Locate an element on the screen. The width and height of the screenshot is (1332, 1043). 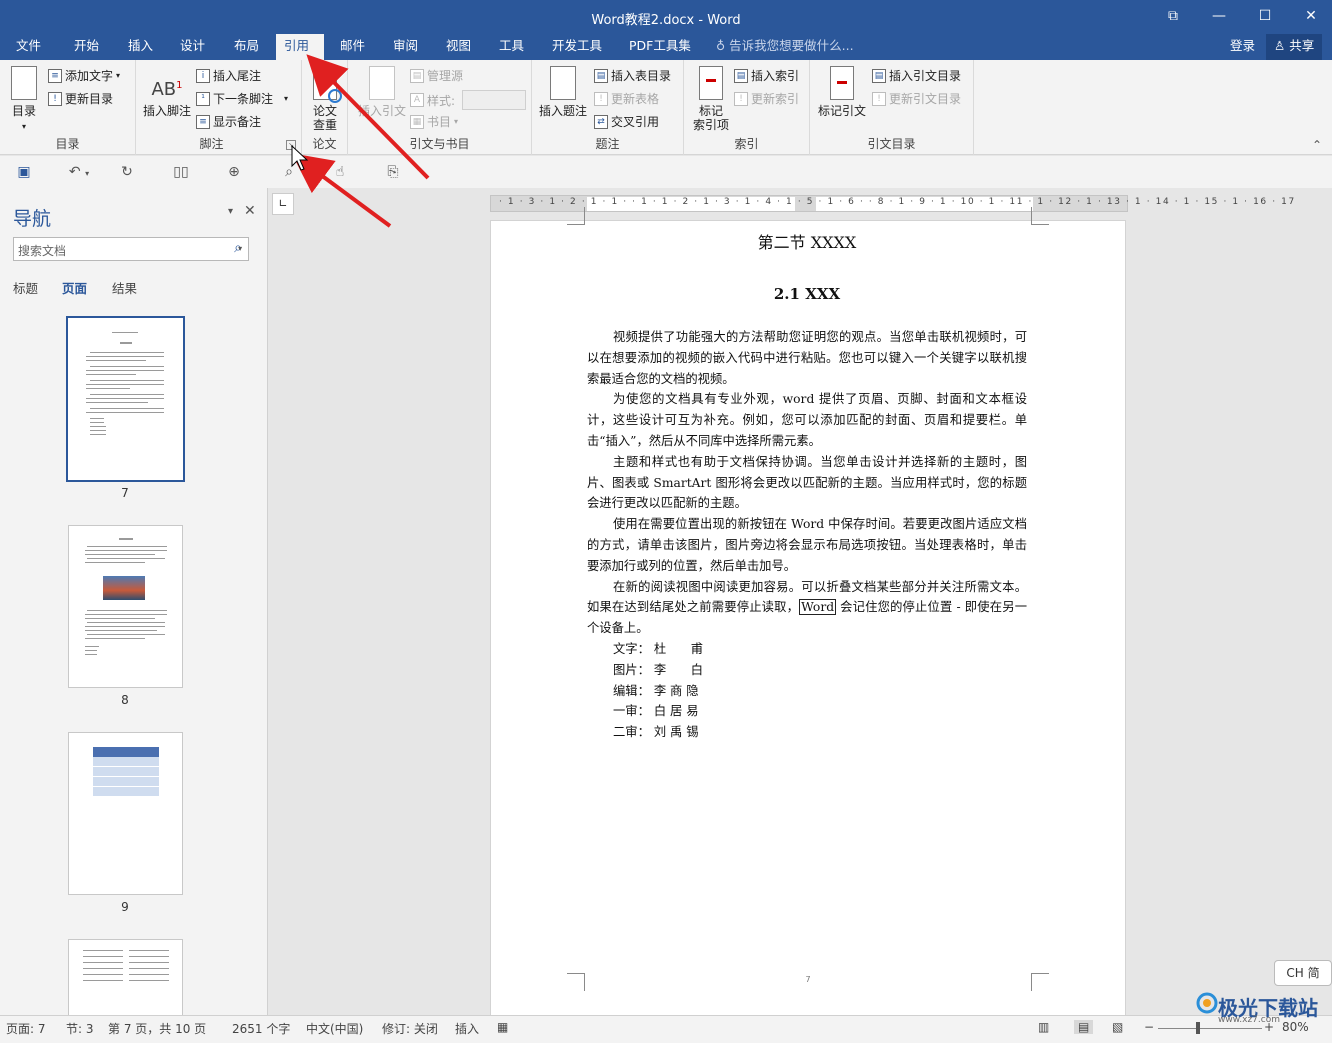
update-toc-button: ! 更新目录 is located at coordinates (80, 98).